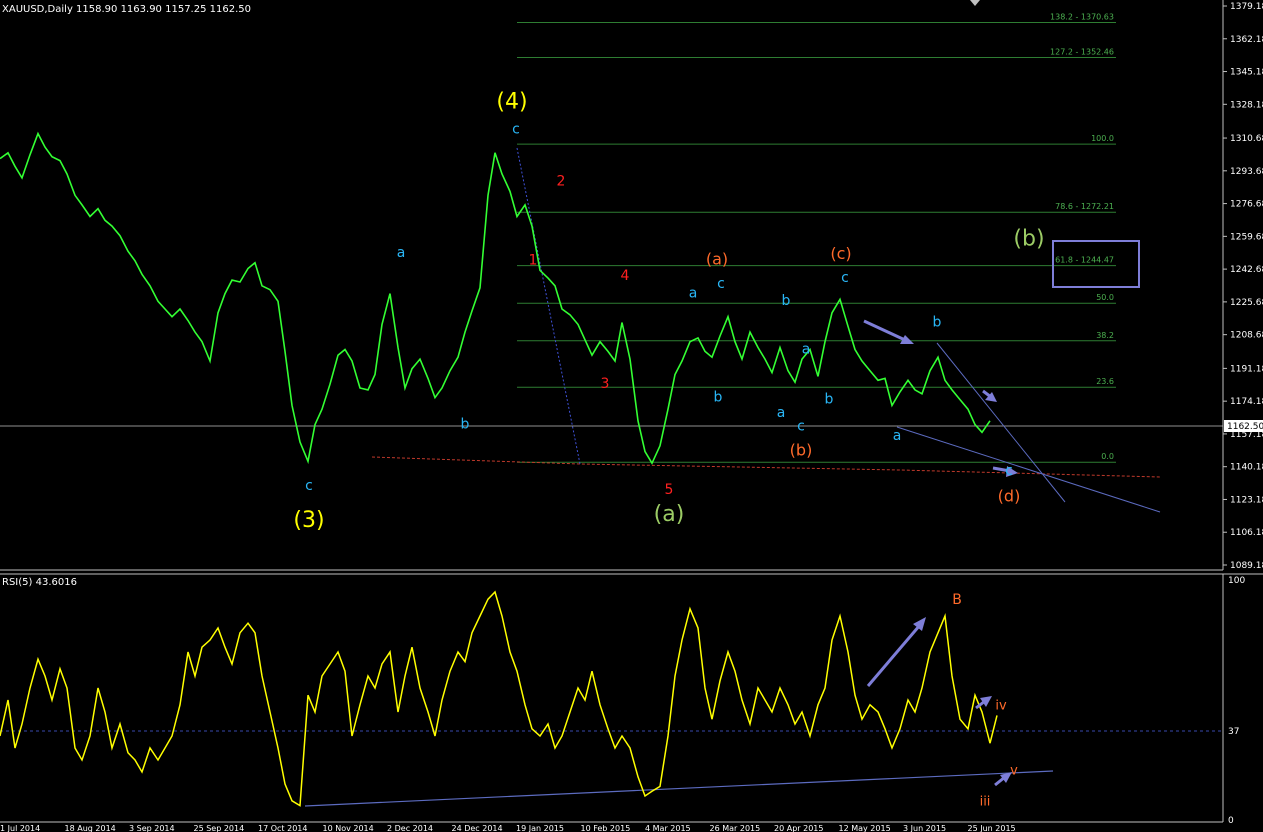 This screenshot has height=832, width=1263. What do you see at coordinates (348, 828) in the screenshot?
I see `date-tick-label: 10 Nov 2014` at bounding box center [348, 828].